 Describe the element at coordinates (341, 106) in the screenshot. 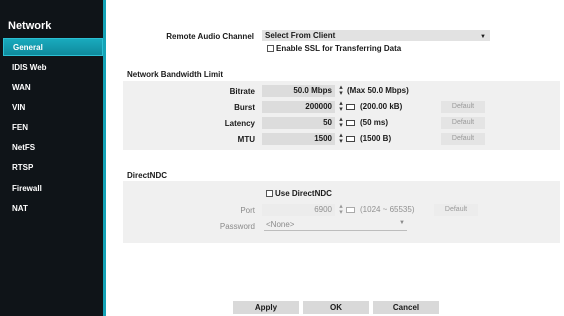

I see `burst-spin-arrows: ▴ ▾` at that location.